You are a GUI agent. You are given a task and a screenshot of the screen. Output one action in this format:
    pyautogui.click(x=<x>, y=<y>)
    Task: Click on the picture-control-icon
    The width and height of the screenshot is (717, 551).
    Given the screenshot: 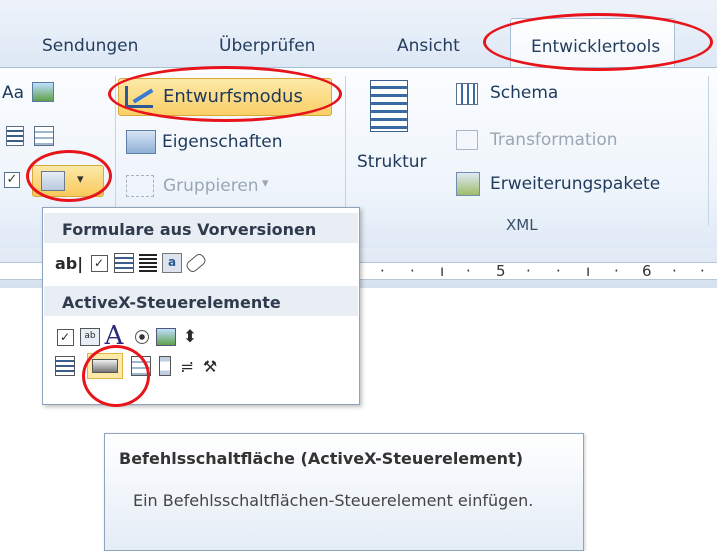 What is the action you would take?
    pyautogui.click(x=43, y=92)
    